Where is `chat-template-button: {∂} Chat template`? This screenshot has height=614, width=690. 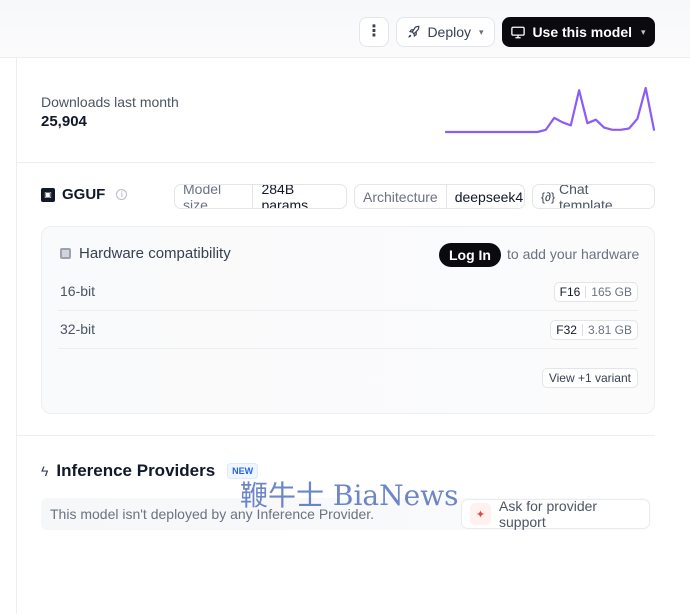
chat-template-button: {∂} Chat template is located at coordinates (593, 196).